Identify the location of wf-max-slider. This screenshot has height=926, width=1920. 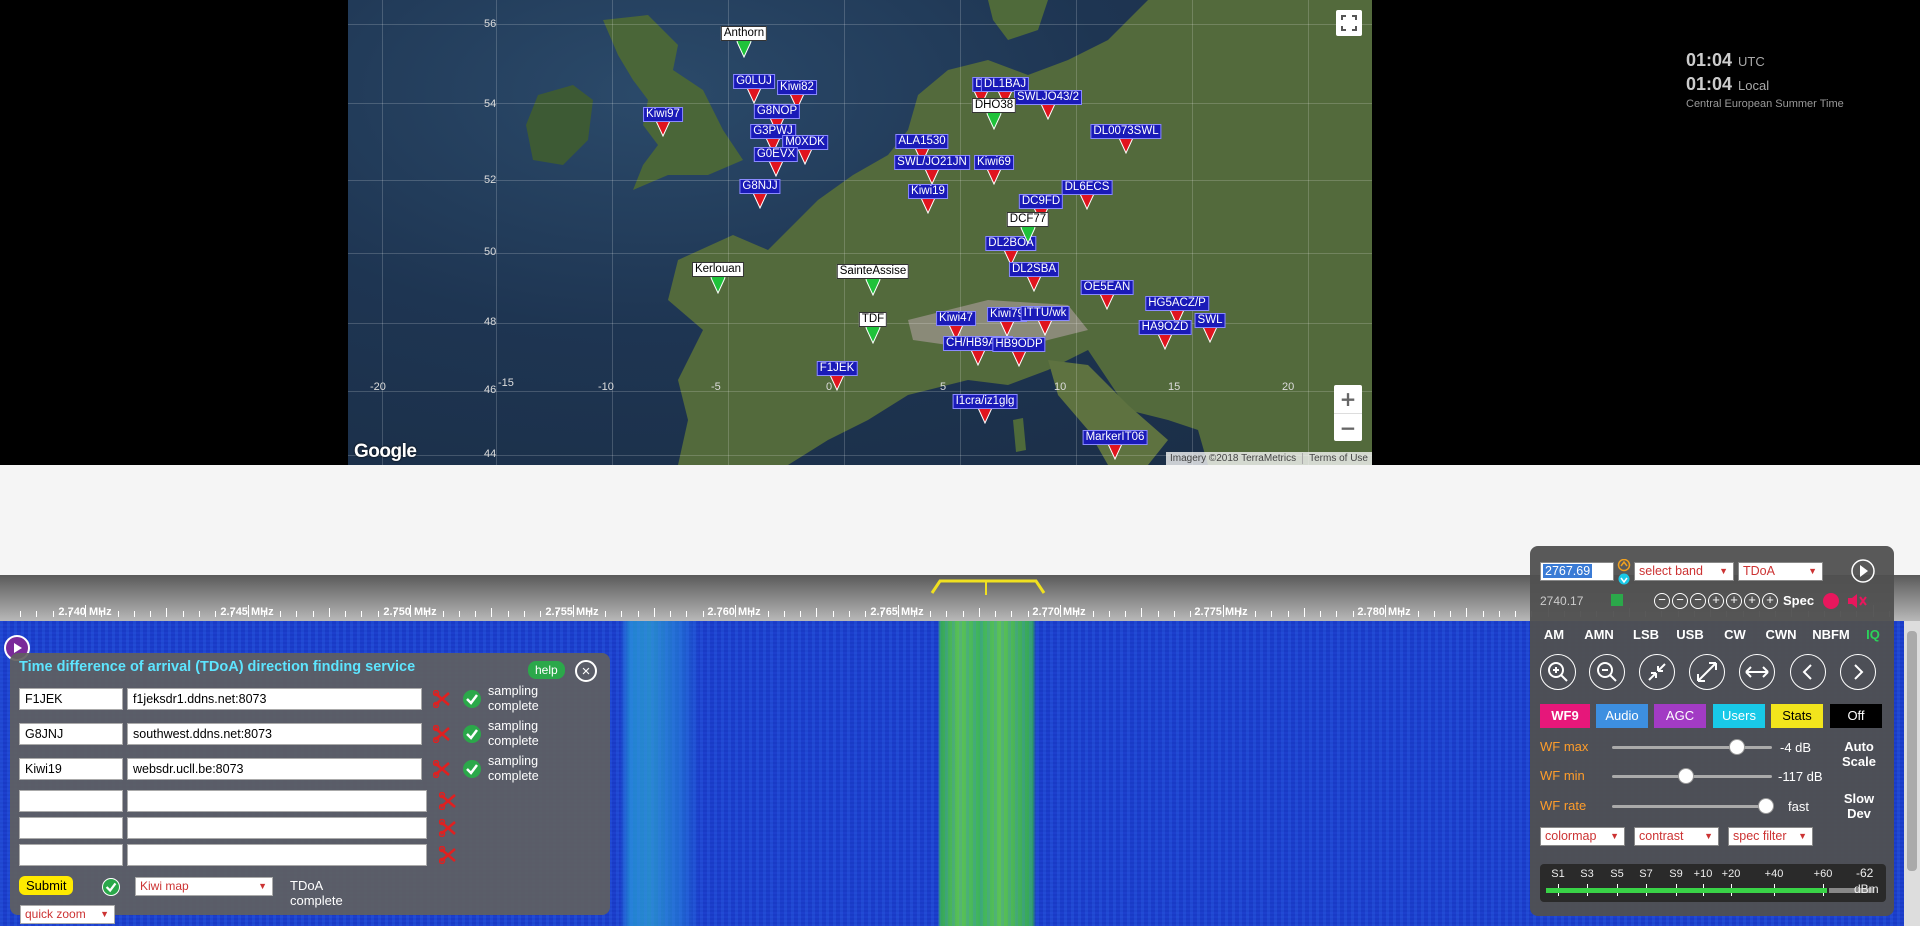
(1692, 747).